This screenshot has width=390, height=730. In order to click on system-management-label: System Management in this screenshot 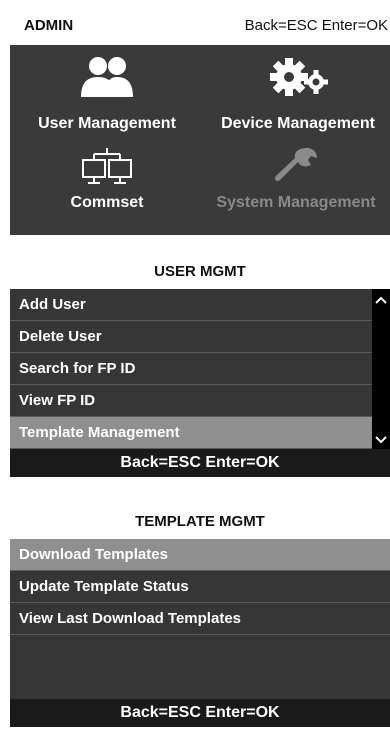, I will do `click(296, 202)`.